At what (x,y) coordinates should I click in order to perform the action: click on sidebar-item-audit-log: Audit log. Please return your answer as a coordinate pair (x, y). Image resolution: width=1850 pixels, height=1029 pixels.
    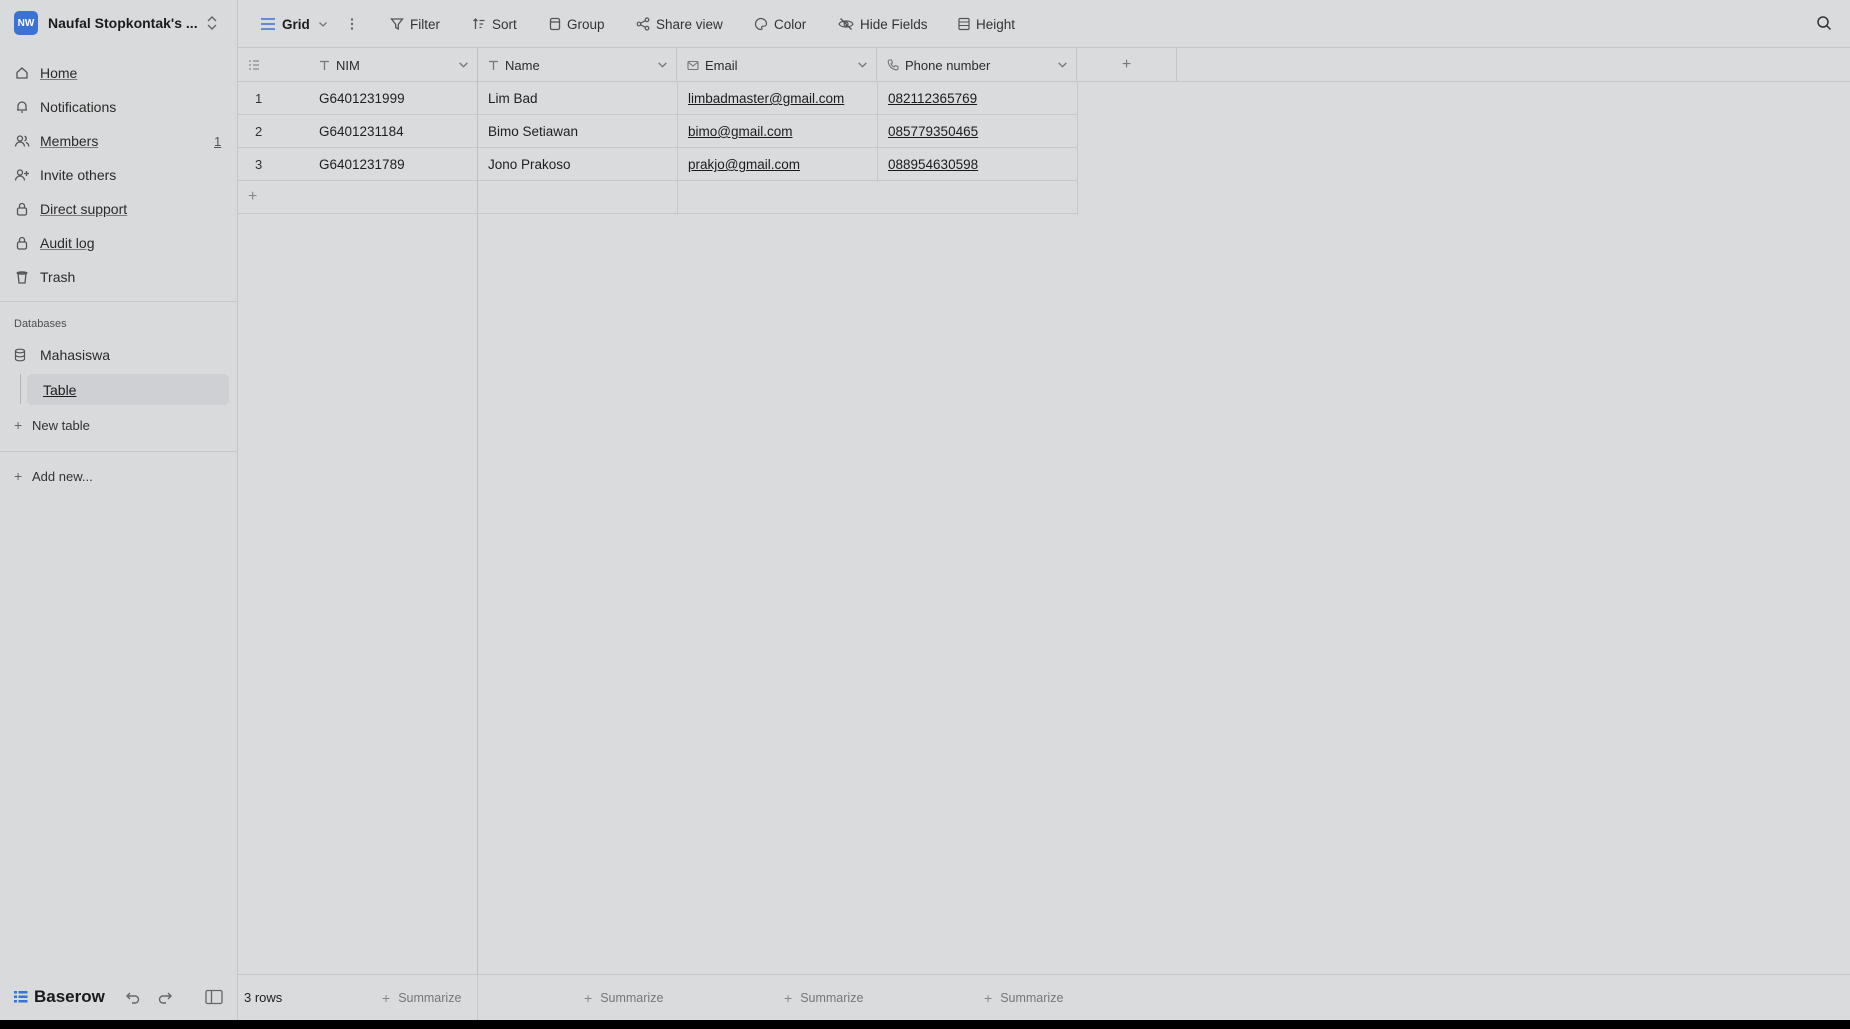
    Looking at the image, I should click on (119, 243).